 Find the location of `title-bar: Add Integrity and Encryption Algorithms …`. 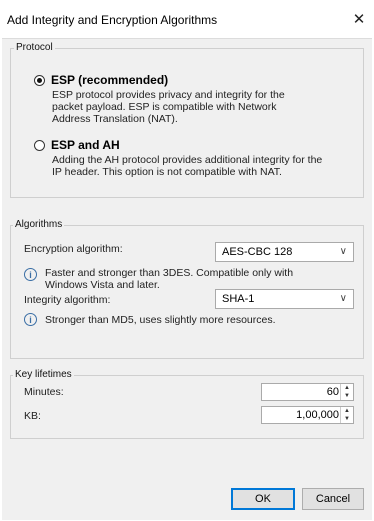

title-bar: Add Integrity and Encryption Algorithms … is located at coordinates (187, 19).